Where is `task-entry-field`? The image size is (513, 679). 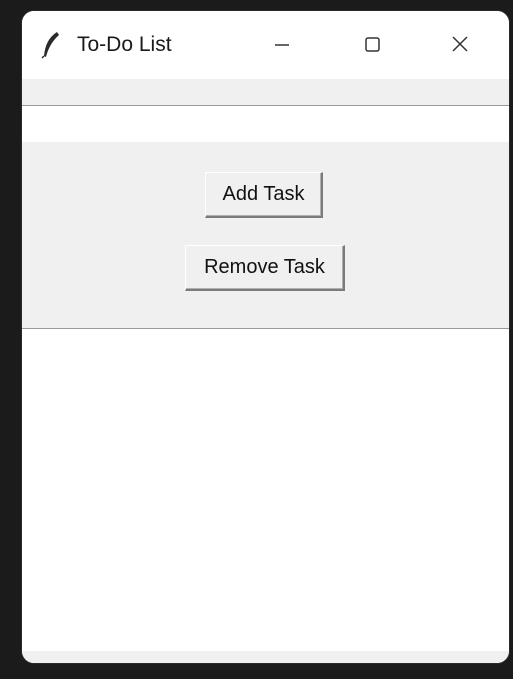
task-entry-field is located at coordinates (265, 124).